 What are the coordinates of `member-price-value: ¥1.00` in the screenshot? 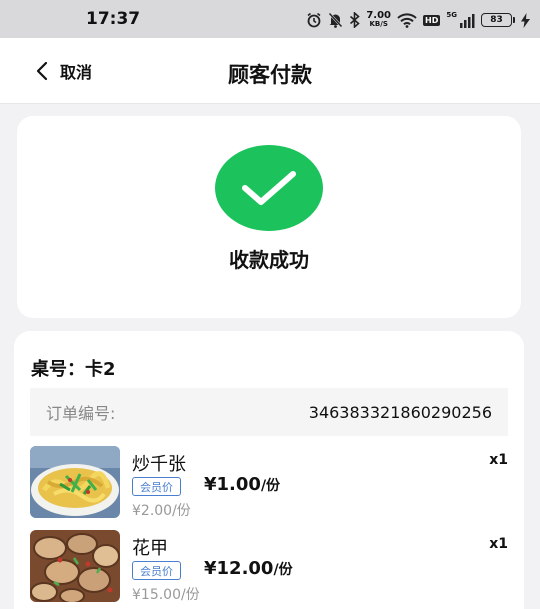 It's located at (232, 484).